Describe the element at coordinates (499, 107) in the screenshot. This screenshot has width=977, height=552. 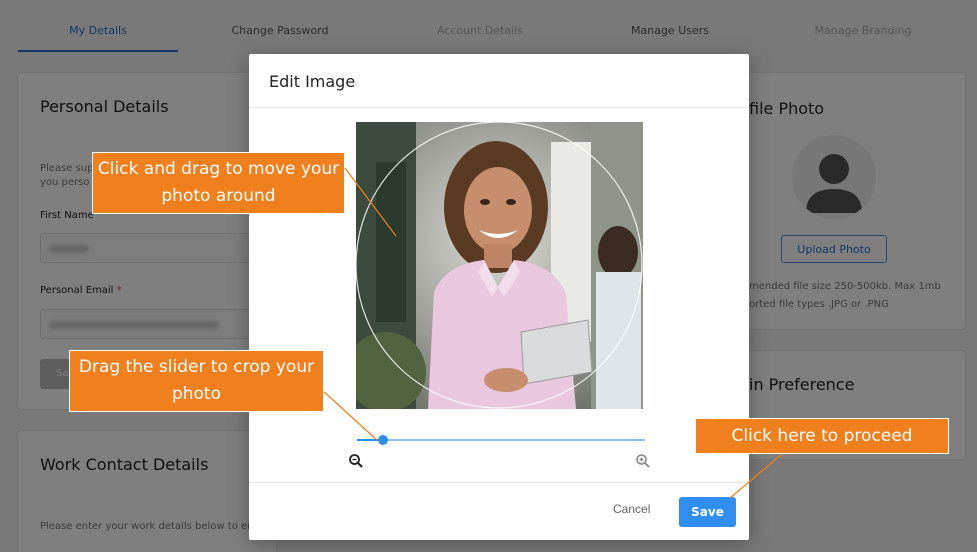
I see `modal-header-divider` at that location.